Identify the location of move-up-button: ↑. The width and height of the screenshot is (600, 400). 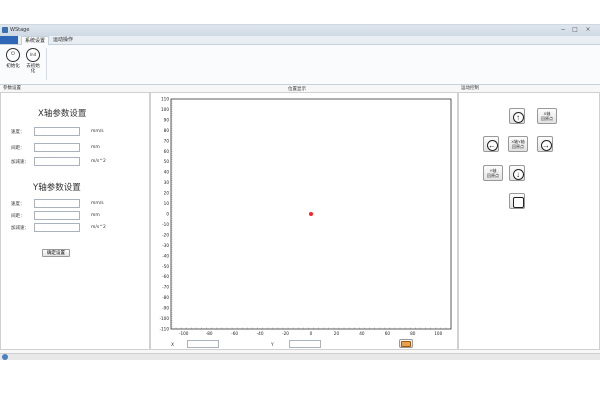
(517, 116).